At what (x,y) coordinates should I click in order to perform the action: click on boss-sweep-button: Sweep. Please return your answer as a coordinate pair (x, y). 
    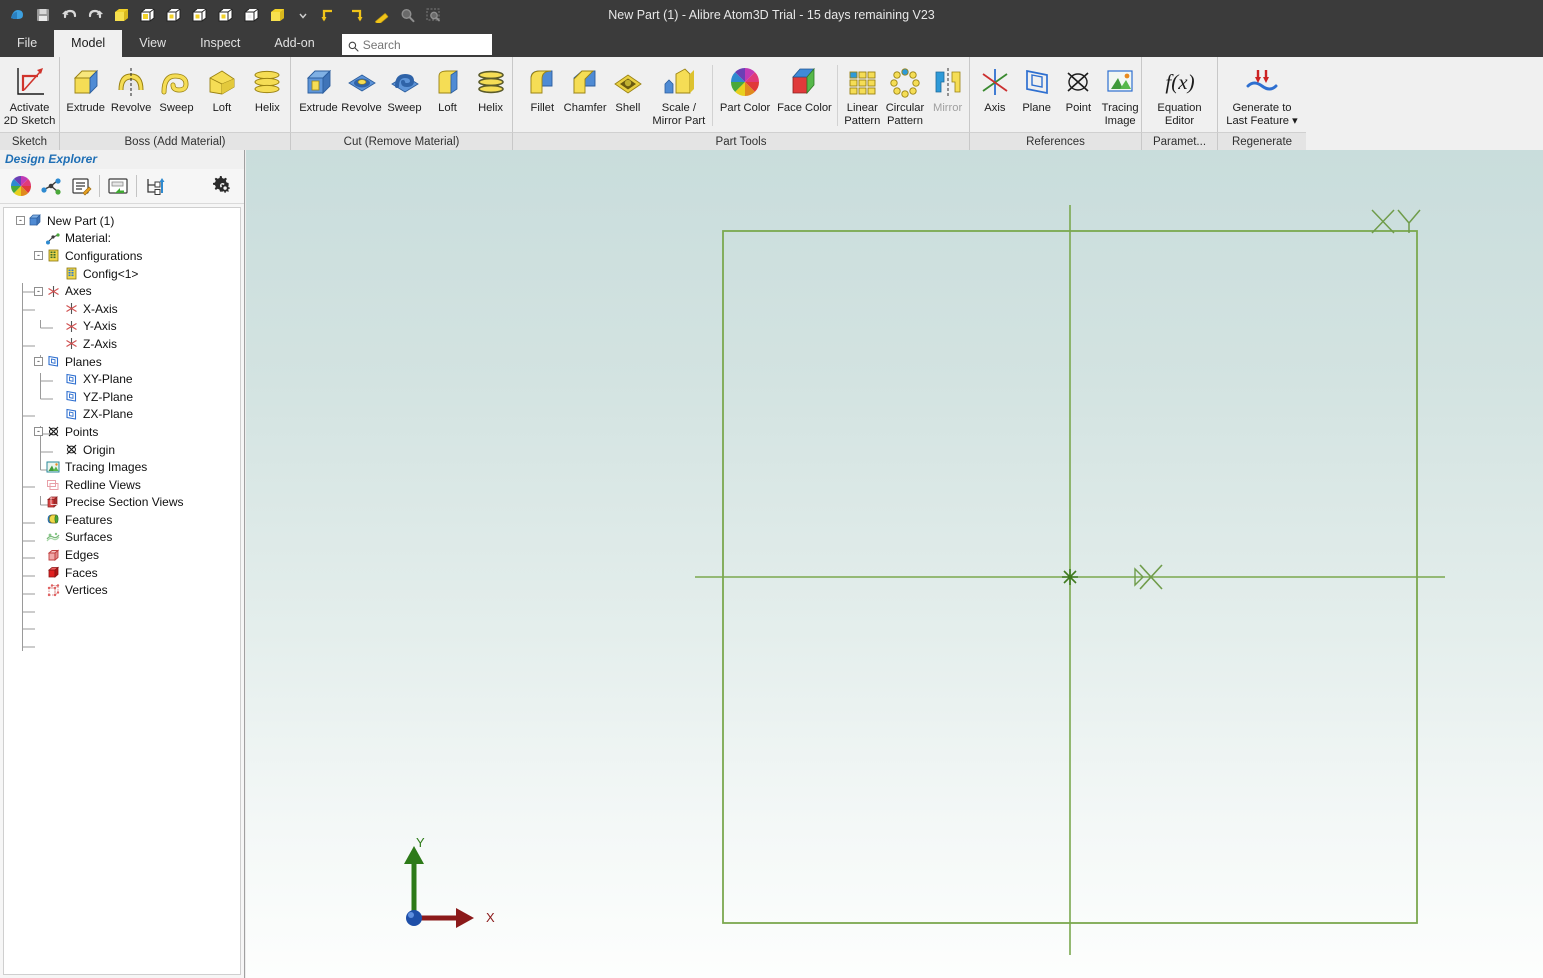
    Looking at the image, I should click on (176, 95).